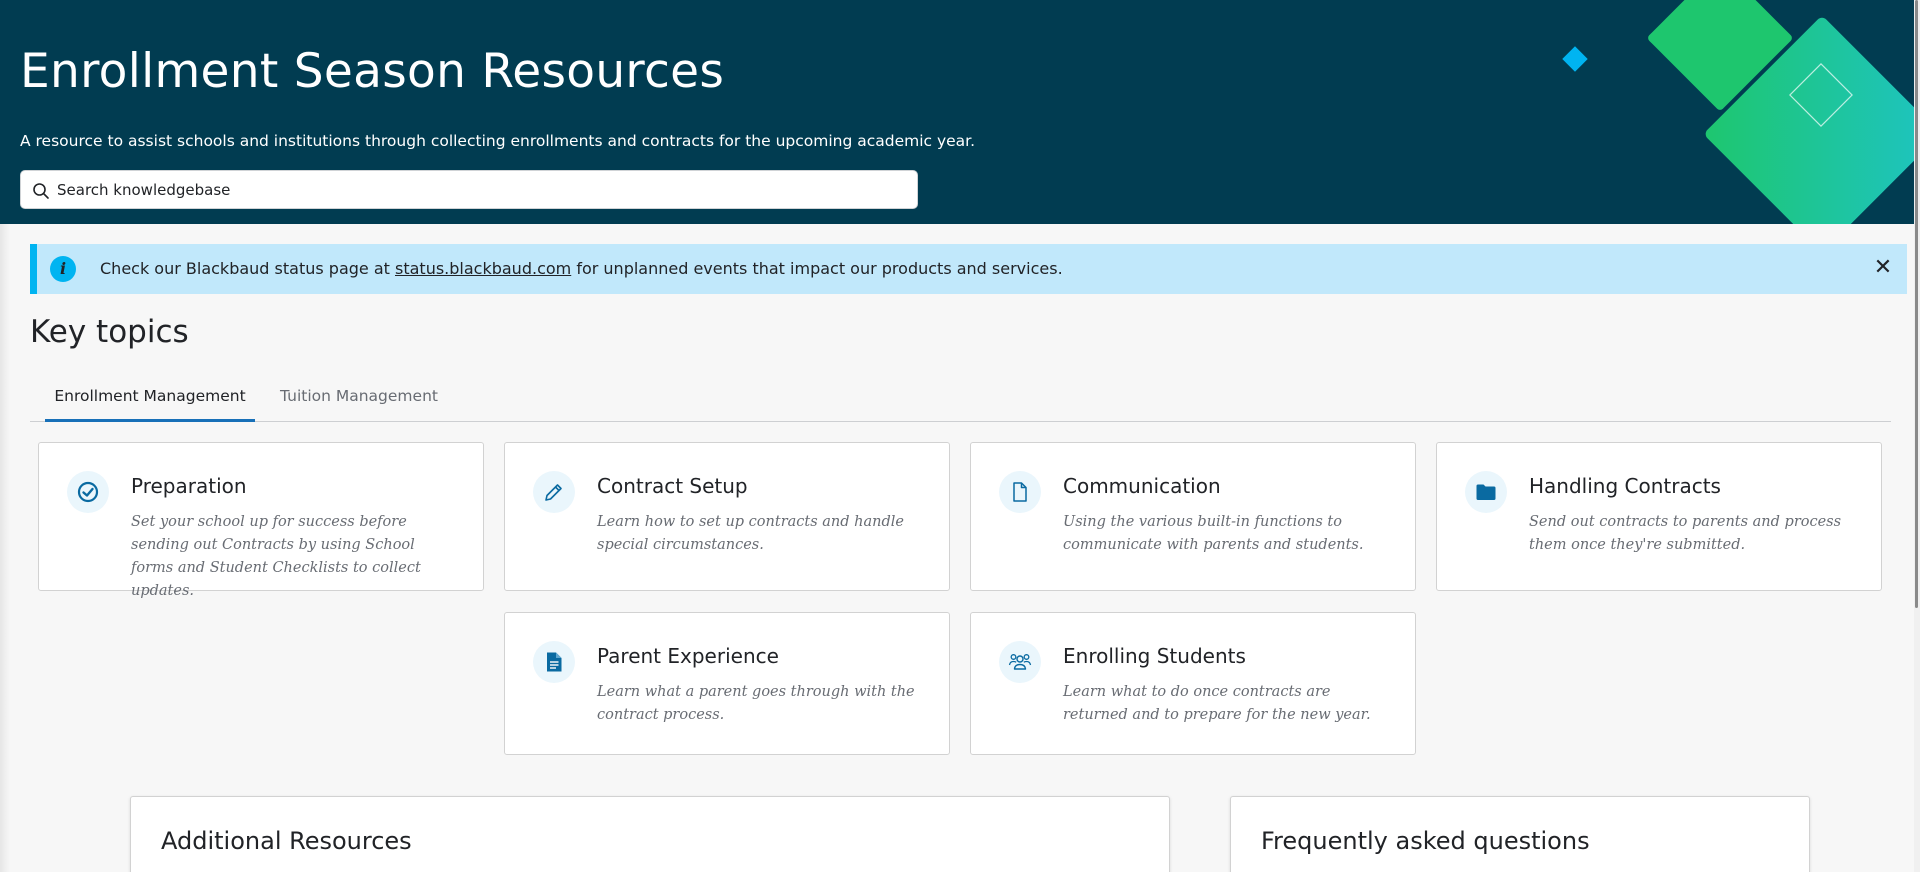 The width and height of the screenshot is (1920, 872). I want to click on additional-resources-panel: Additional Resources, so click(650, 834).